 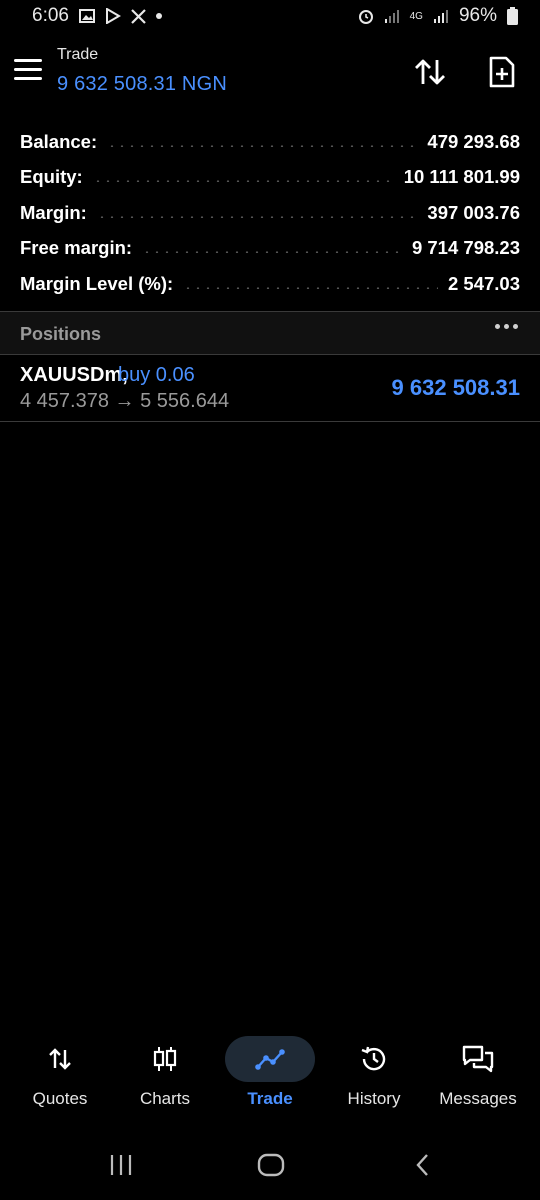 What do you see at coordinates (483, 283) in the screenshot?
I see `summary-value: 2 547.03` at bounding box center [483, 283].